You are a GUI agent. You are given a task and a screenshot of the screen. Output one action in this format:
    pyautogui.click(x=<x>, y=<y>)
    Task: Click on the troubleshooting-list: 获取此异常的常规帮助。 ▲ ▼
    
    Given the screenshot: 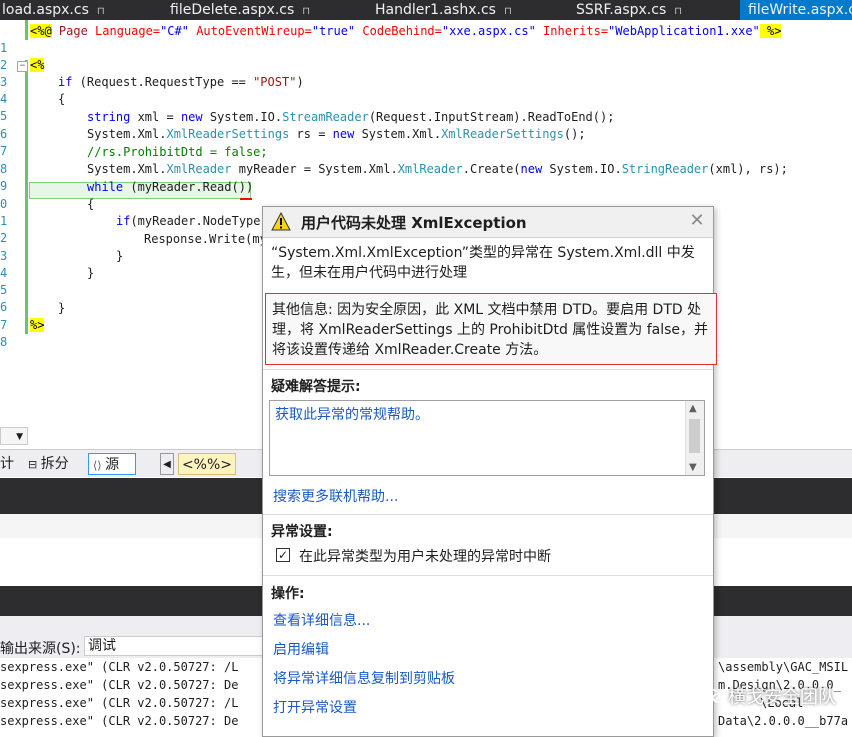 What is the action you would take?
    pyautogui.click(x=487, y=438)
    